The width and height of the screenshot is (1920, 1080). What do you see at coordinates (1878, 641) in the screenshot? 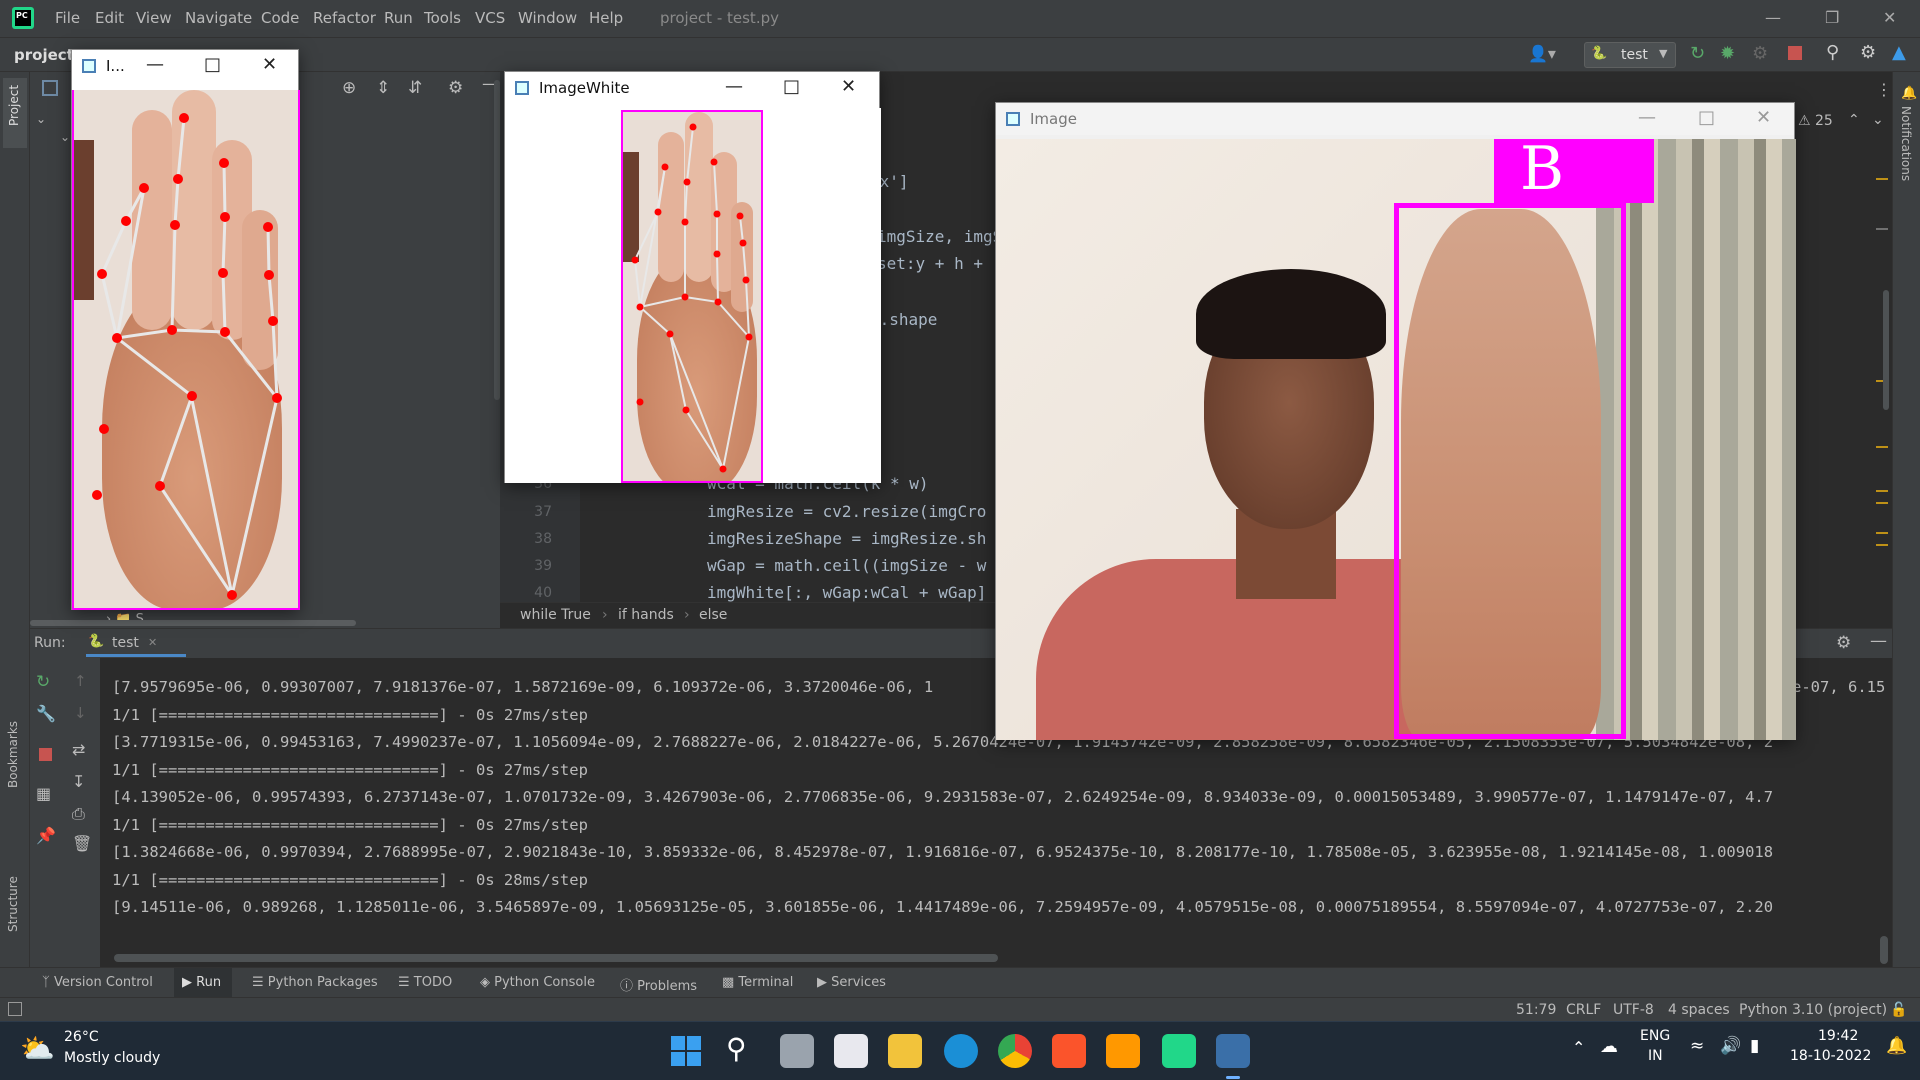
I see `hide-icon: —` at bounding box center [1878, 641].